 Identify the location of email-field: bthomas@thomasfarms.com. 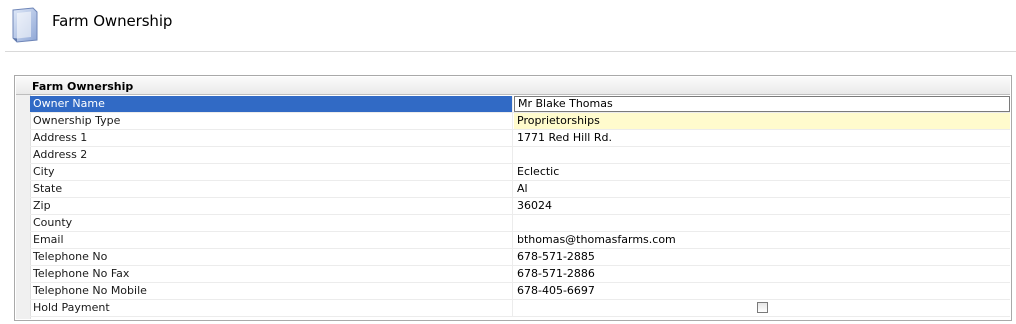
(762, 240).